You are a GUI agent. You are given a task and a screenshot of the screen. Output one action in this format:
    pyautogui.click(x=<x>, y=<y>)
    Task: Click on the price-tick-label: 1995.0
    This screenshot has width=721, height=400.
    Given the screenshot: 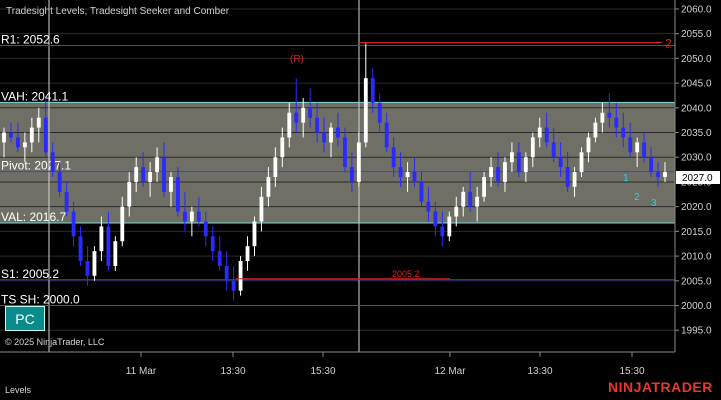 What is the action you would take?
    pyautogui.click(x=696, y=331)
    